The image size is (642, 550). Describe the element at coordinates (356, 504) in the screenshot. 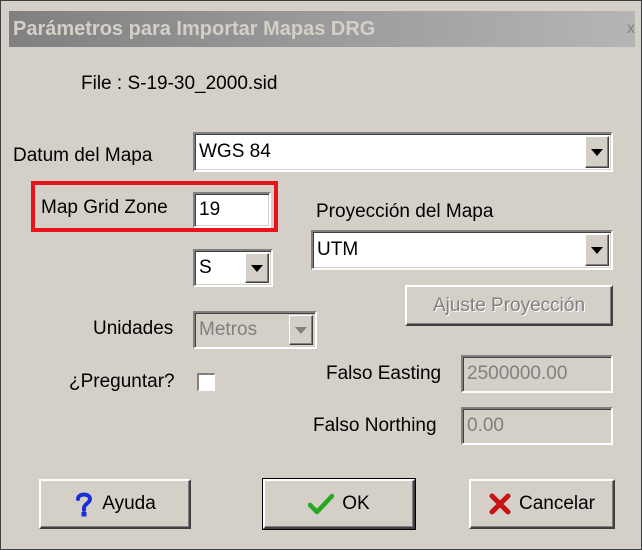

I see `ok-label: OK` at that location.